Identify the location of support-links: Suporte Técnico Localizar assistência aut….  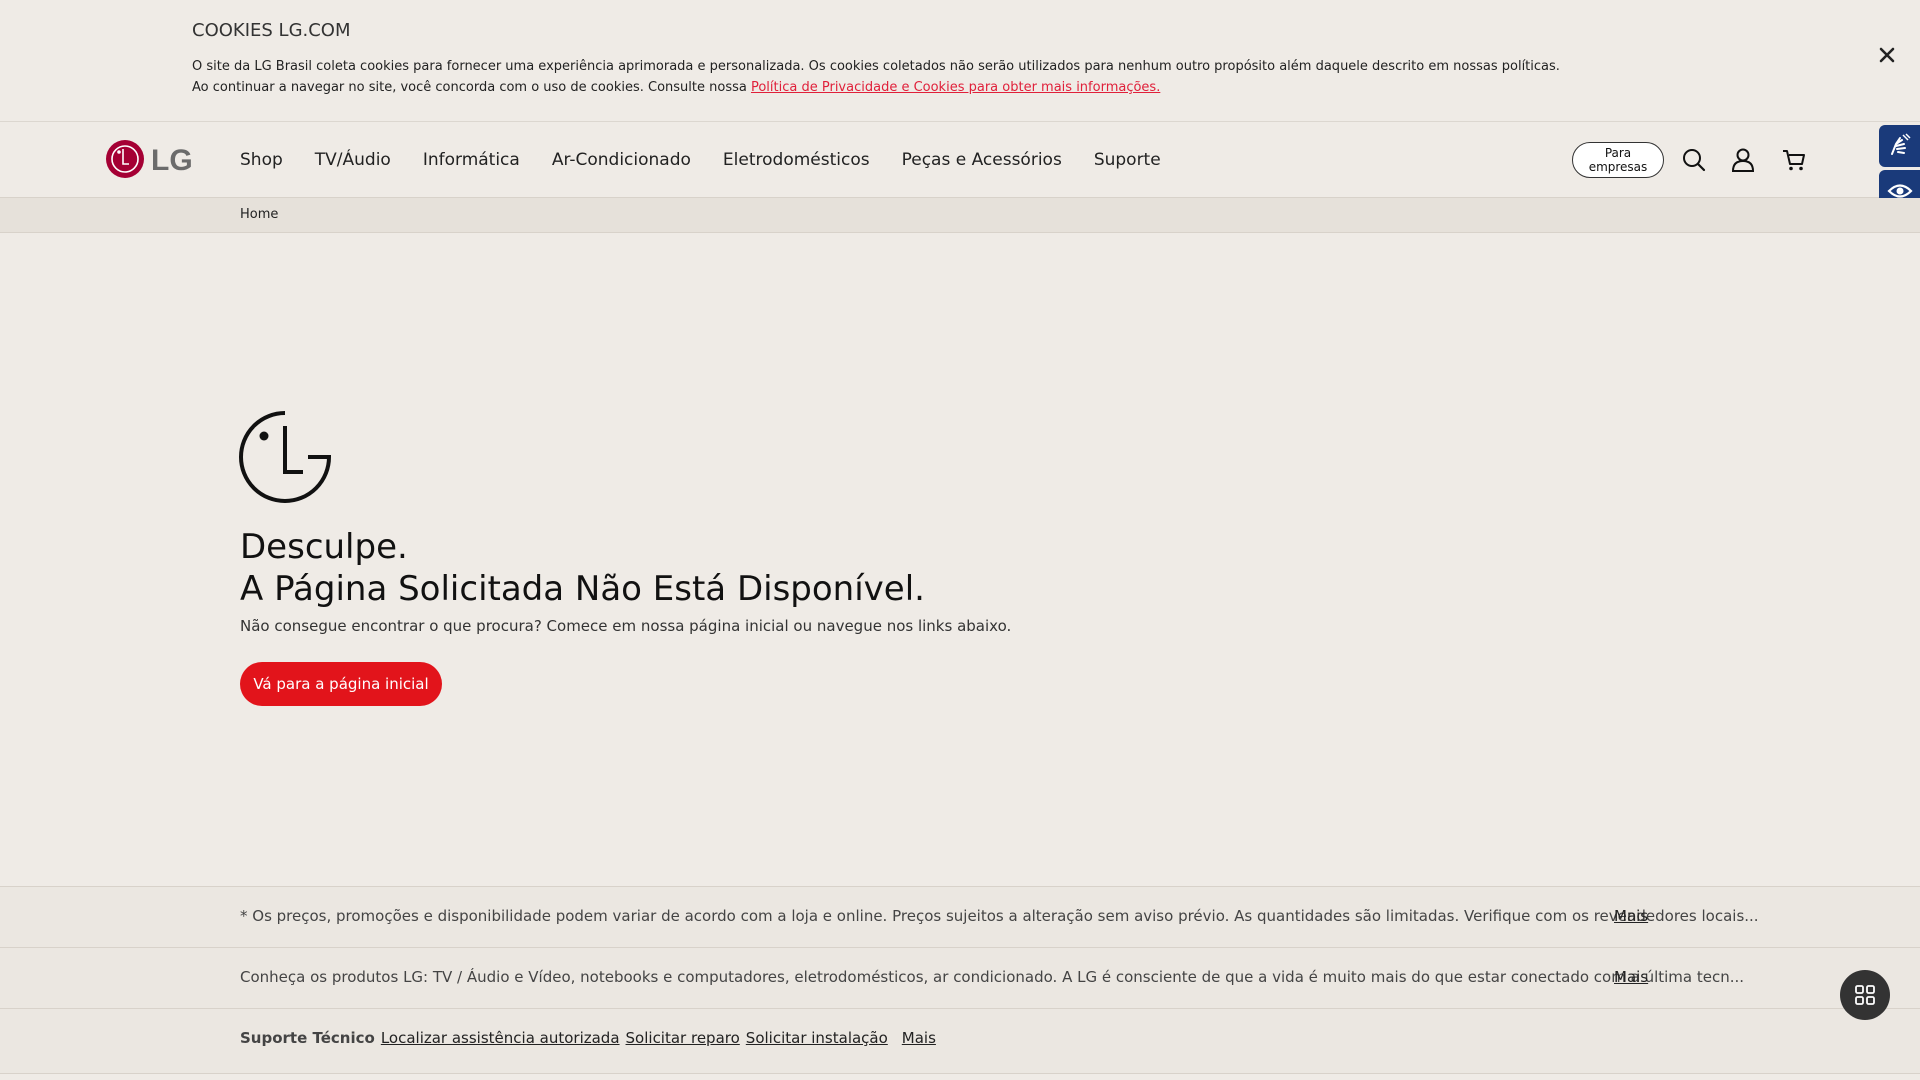
(591, 1038).